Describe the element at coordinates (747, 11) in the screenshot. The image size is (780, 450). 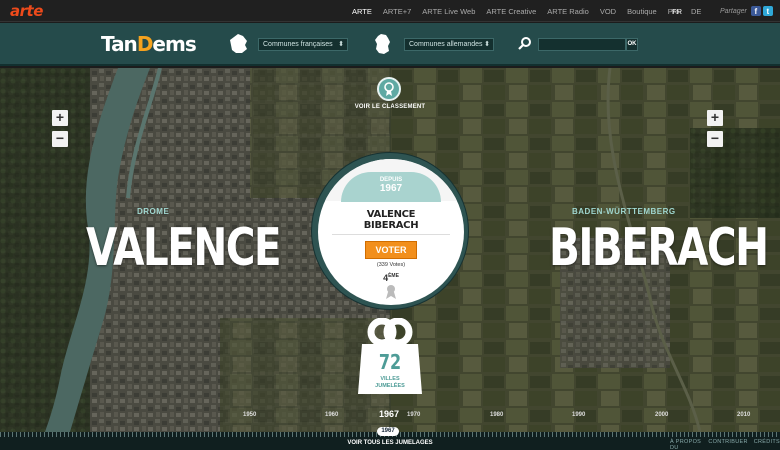
I see `share-bar: Partager f t` at that location.